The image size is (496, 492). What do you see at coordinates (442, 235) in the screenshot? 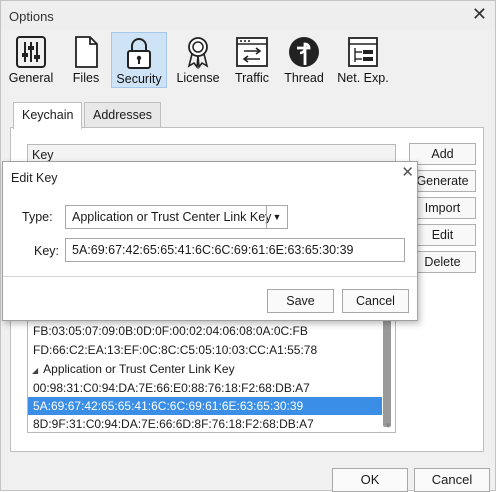
I see `edit-button: Edit` at bounding box center [442, 235].